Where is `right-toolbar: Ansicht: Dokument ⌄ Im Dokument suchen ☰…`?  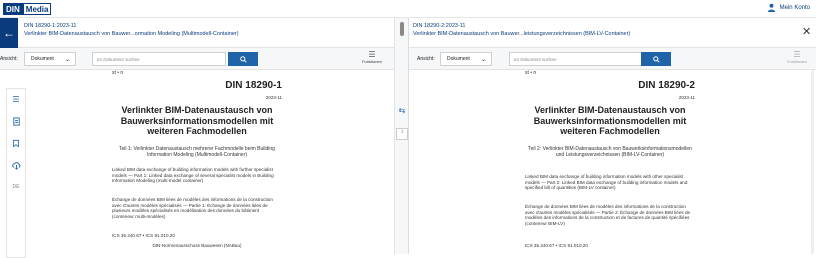 right-toolbar: Ansicht: Dokument ⌄ Im Dokument suchen ☰… is located at coordinates (612, 59).